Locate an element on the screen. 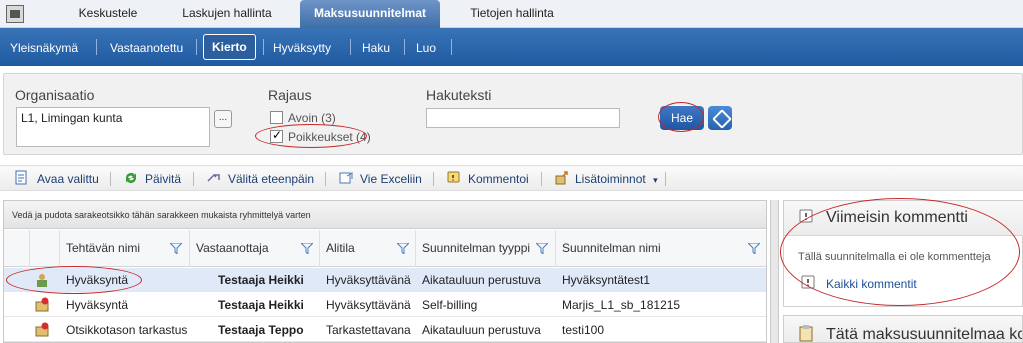 The image size is (1023, 343). plan-name-cell: Marjis_L1_sb_181215 is located at coordinates (621, 305).